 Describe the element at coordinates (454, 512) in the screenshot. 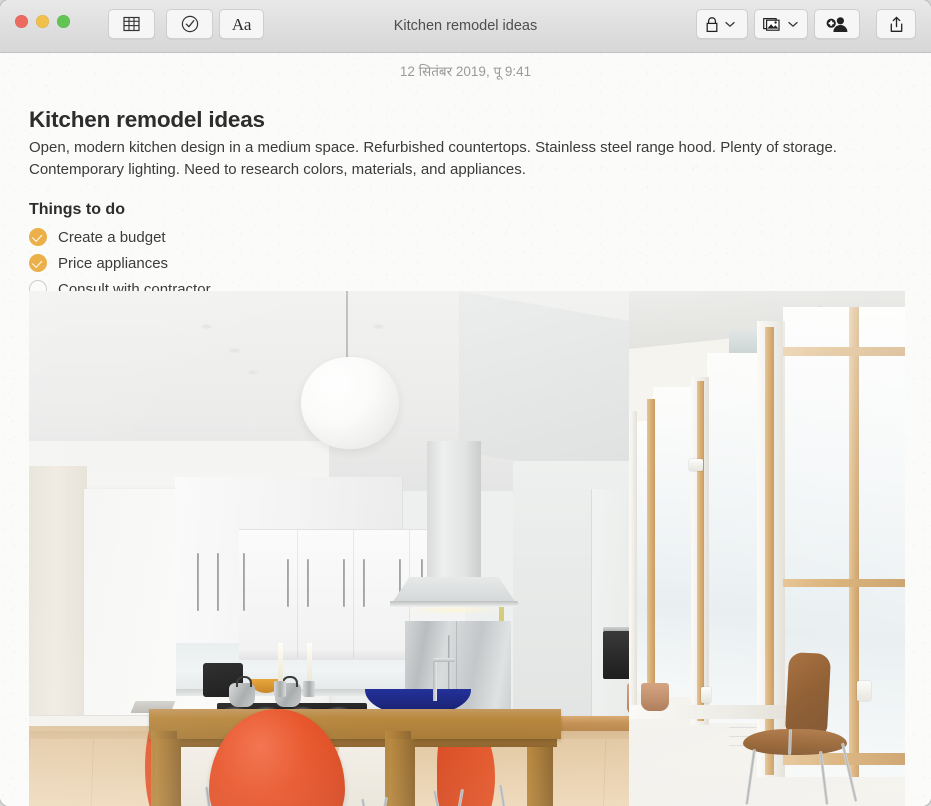

I see `hood-duct` at that location.